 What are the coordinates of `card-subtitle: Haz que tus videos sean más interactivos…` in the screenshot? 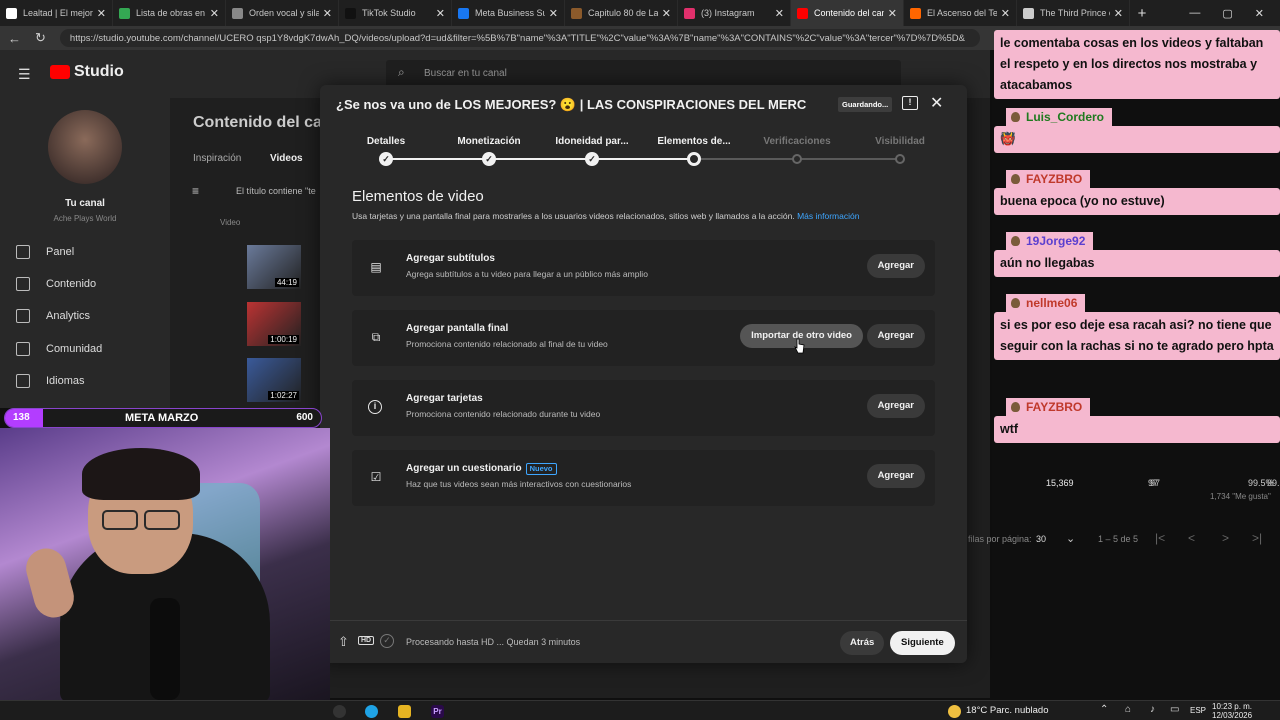 It's located at (519, 484).